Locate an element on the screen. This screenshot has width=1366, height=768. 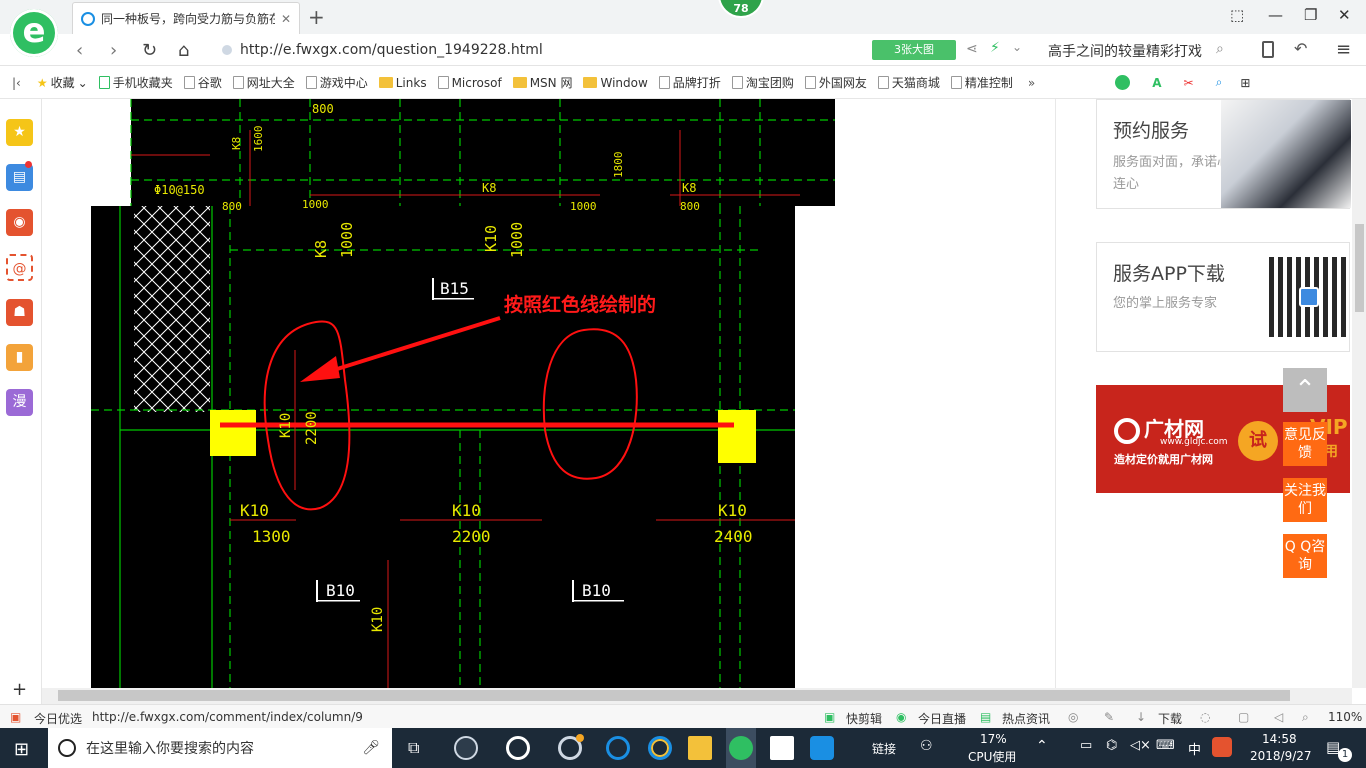
zoom-level: 110% is located at coordinates (1345, 717).